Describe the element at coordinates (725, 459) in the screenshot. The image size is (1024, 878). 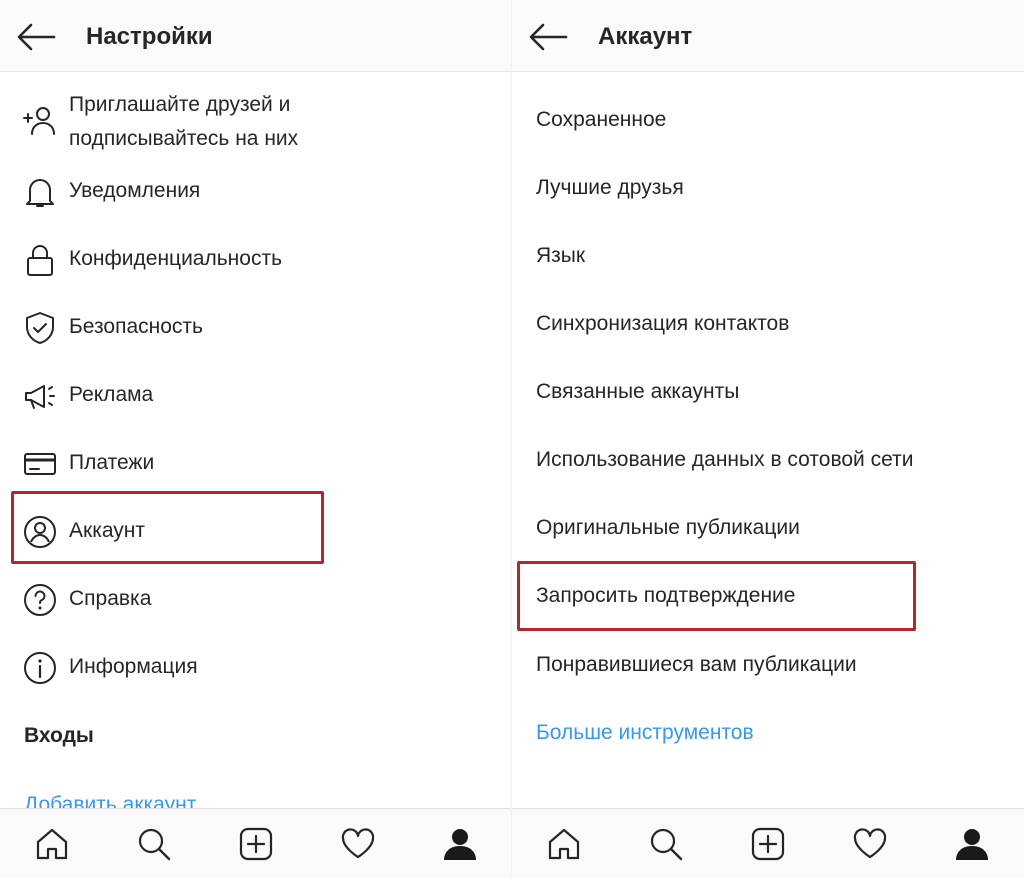
I see `account-item-label: Использование данных в сотовой сети` at that location.